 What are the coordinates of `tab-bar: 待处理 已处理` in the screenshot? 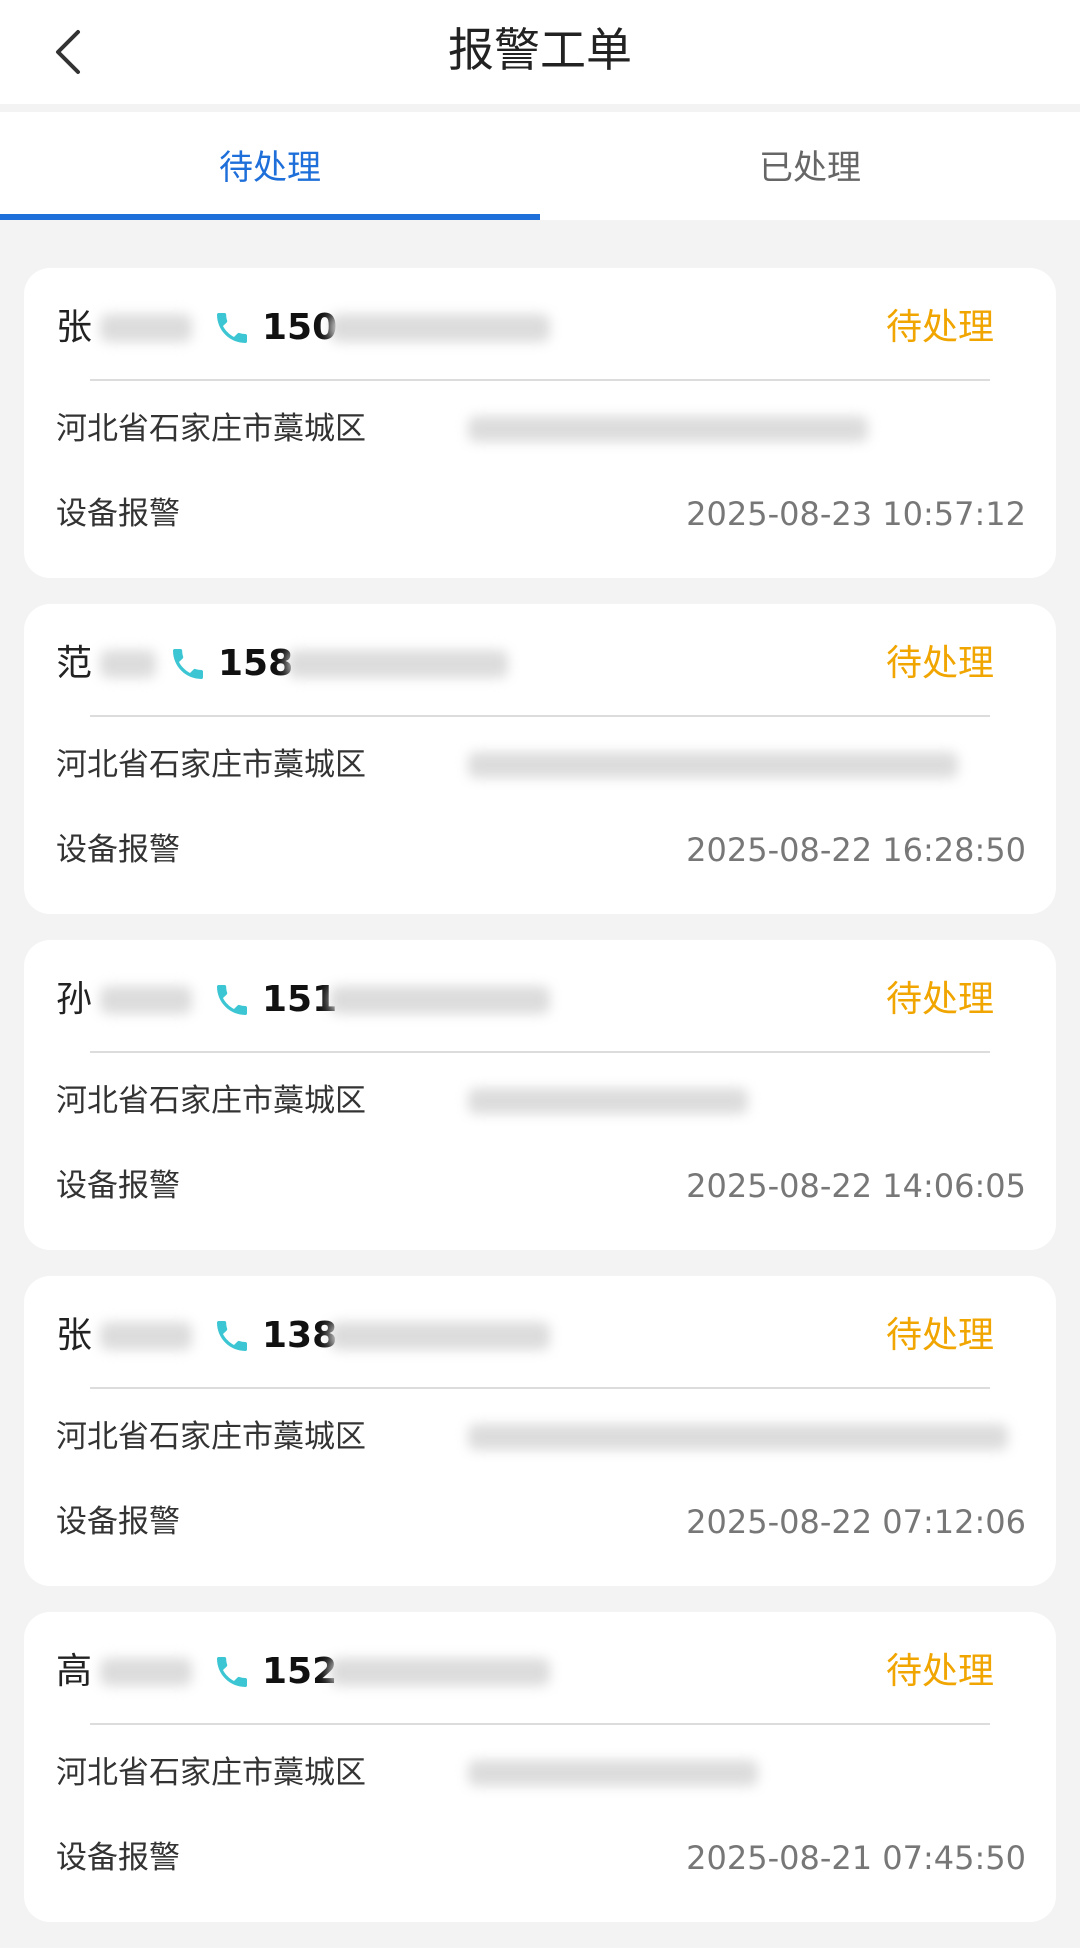 It's located at (540, 166).